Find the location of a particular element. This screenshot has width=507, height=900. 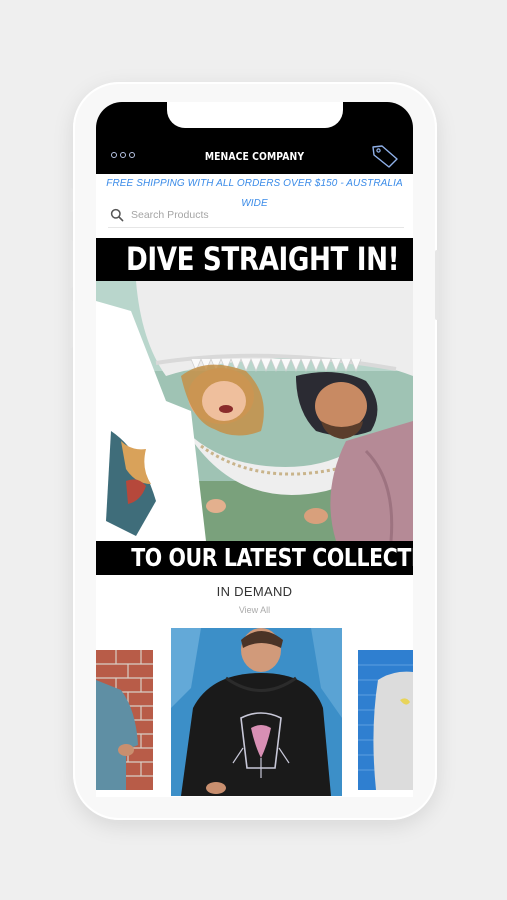

search-icon is located at coordinates (117, 214).